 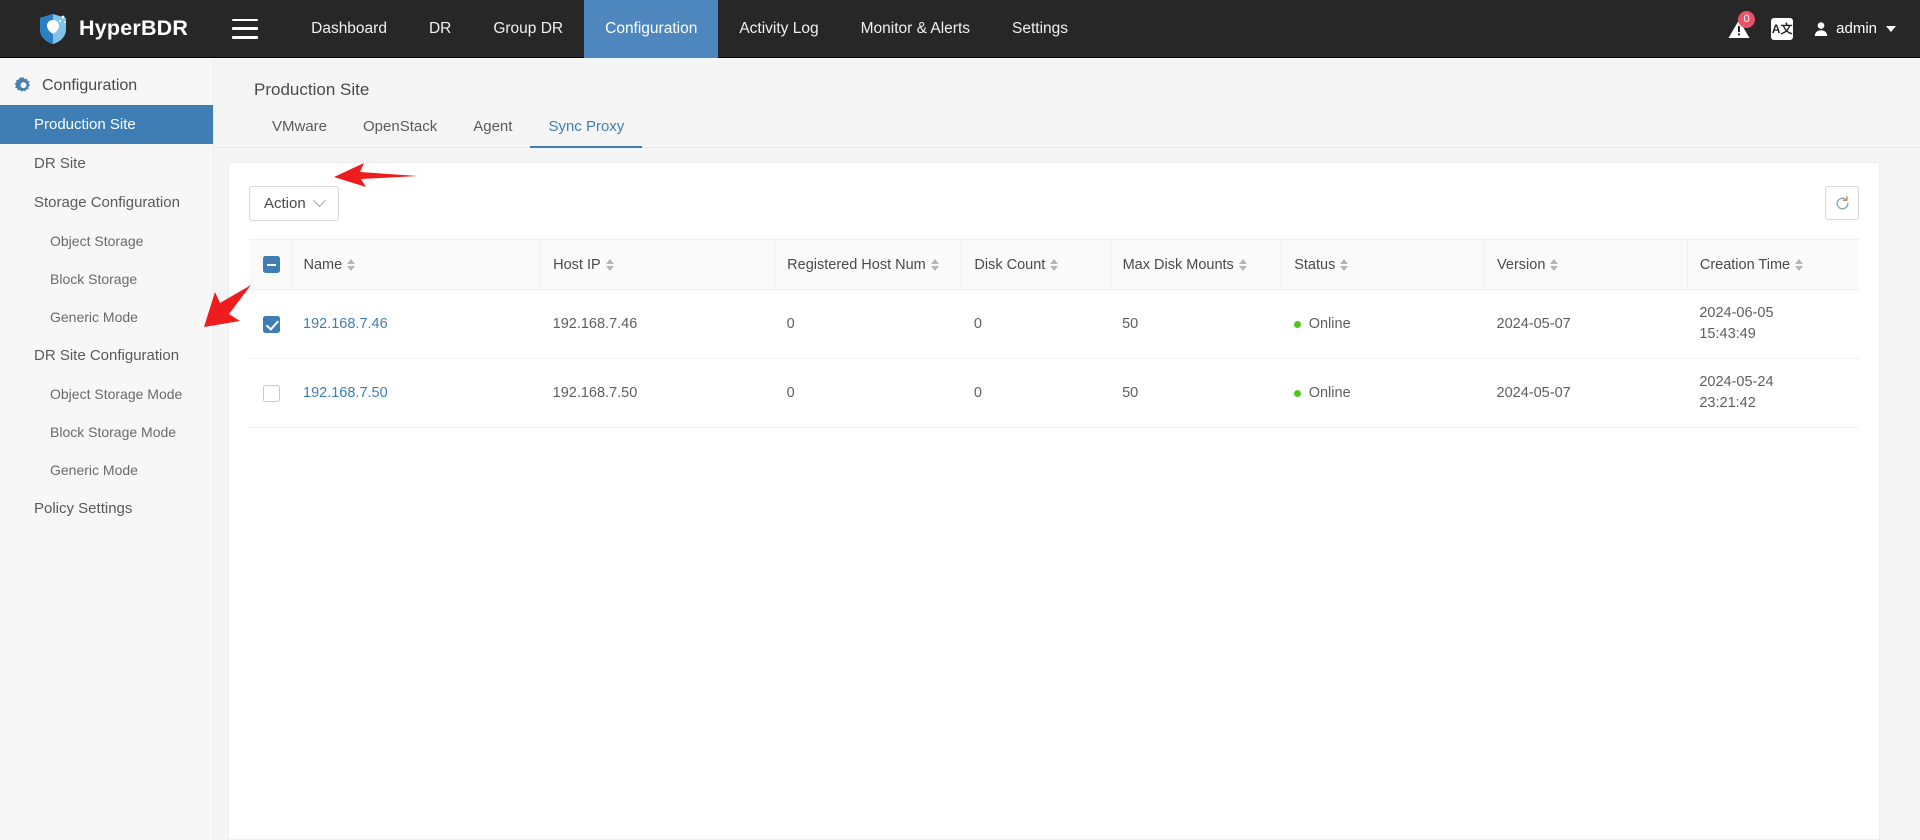 I want to click on cell-registered-host-num: 0, so click(x=868, y=393).